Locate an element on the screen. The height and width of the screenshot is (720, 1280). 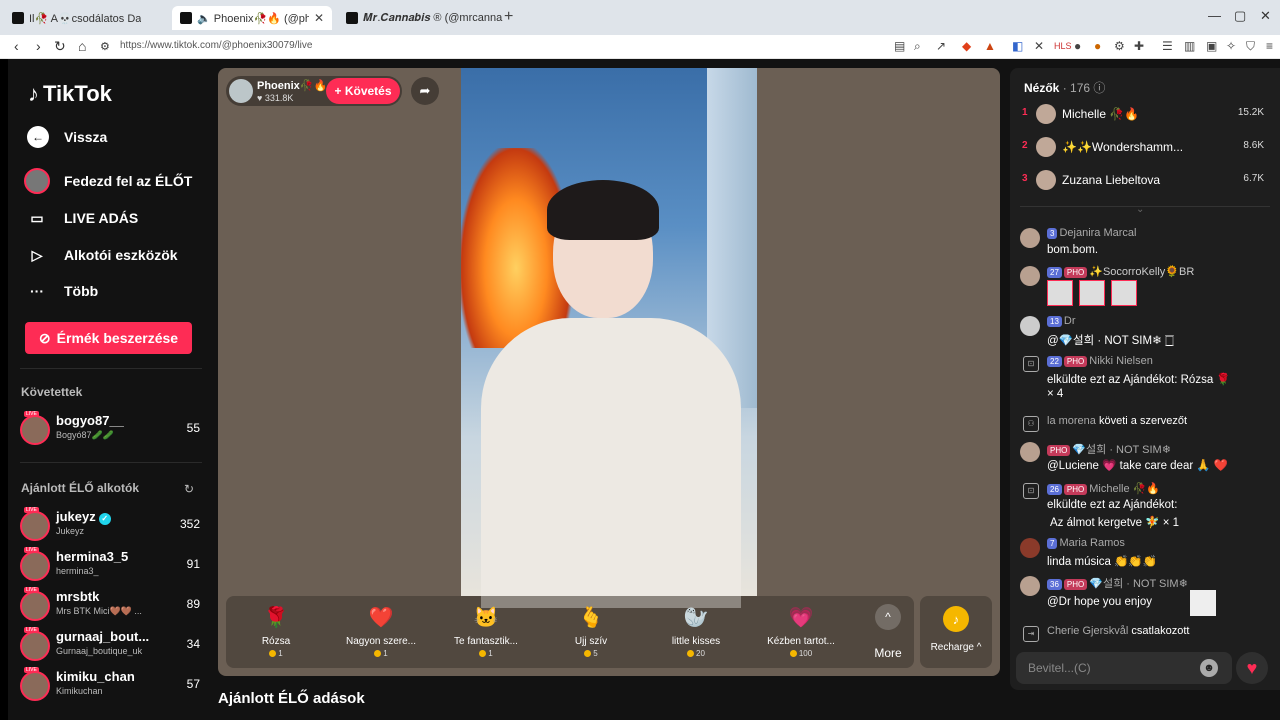
back-icon: ‹ is located at coordinates (16, 46).